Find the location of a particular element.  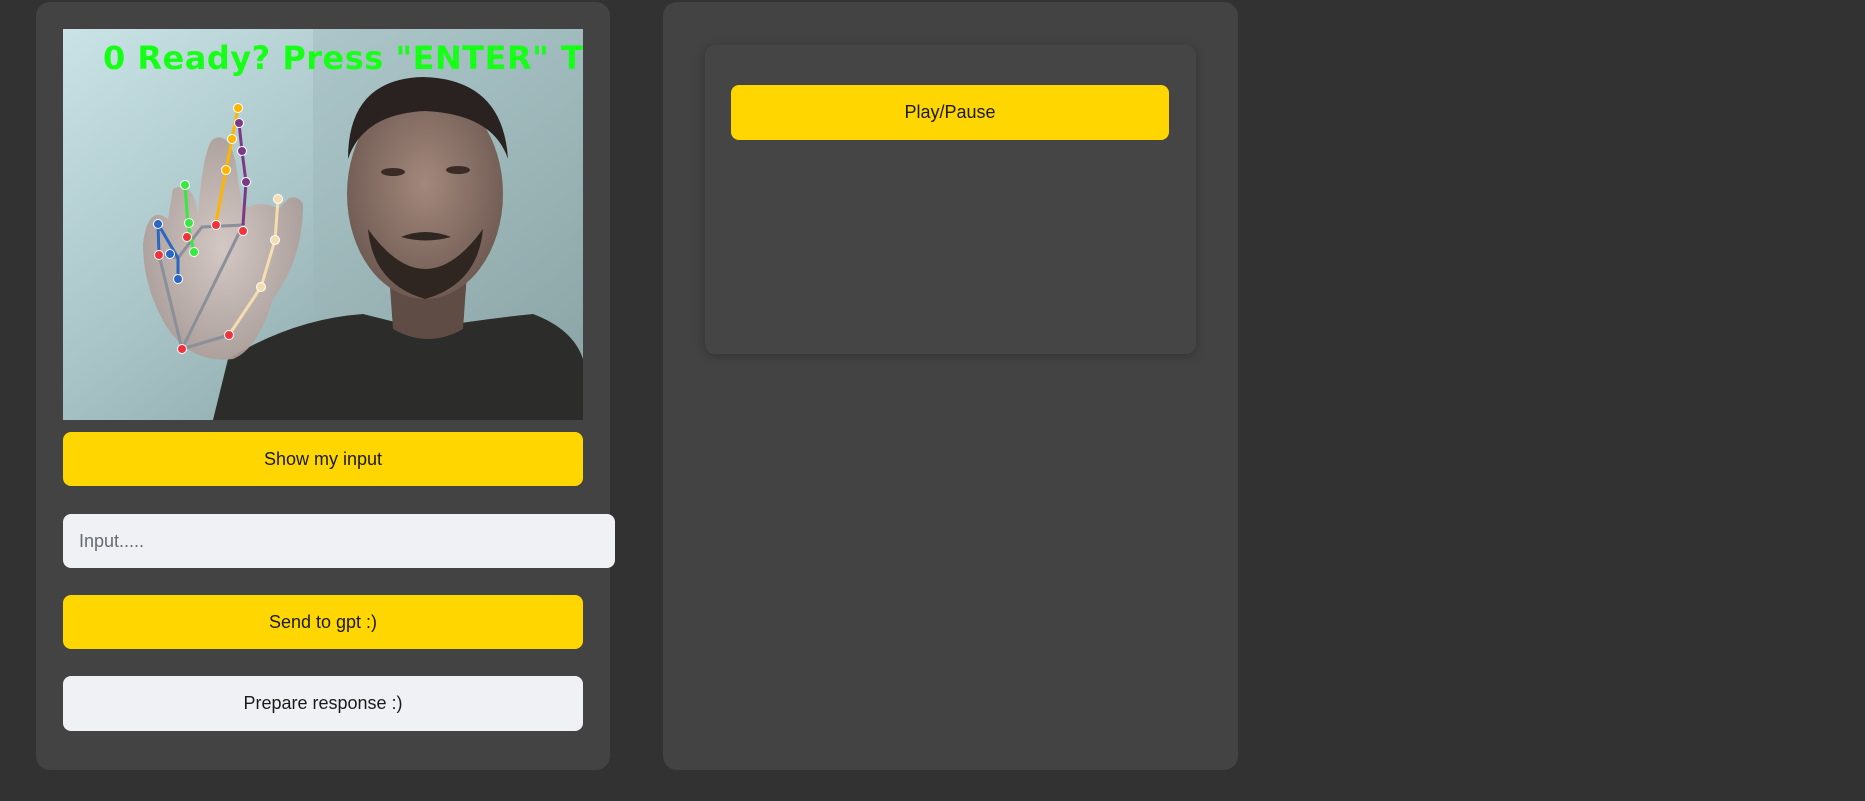

show-input-button: Show my input is located at coordinates (323, 459).